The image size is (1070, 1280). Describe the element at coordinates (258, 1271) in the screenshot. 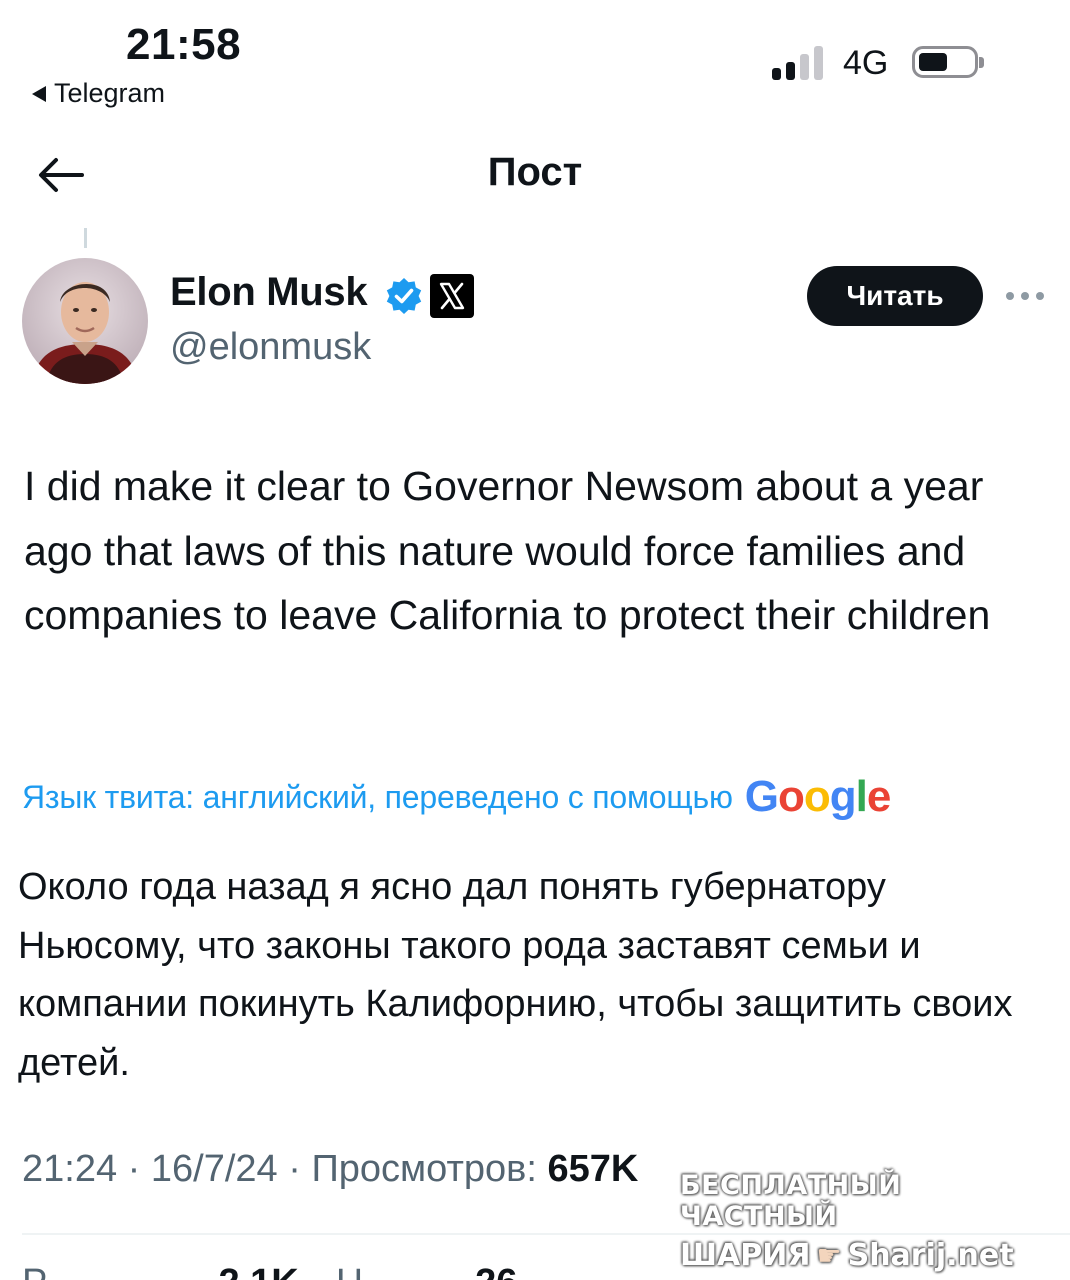

I see `reposts-count: 2.1K` at that location.